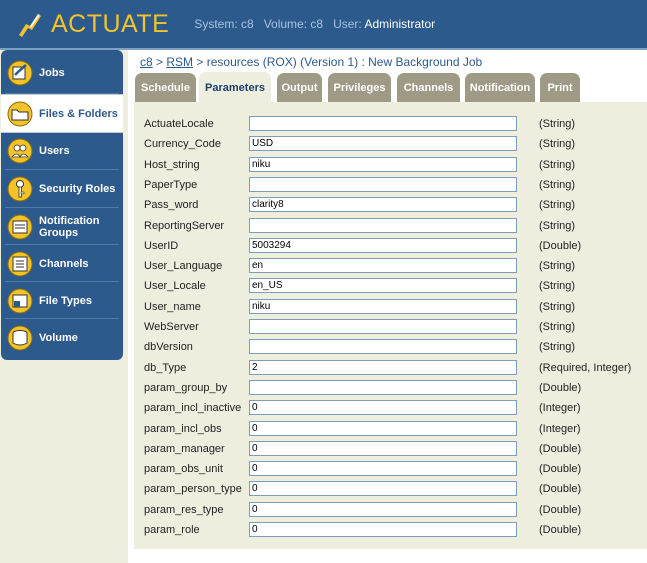  Describe the element at coordinates (65, 300) in the screenshot. I see `sidebar-item-label: File Types` at that location.